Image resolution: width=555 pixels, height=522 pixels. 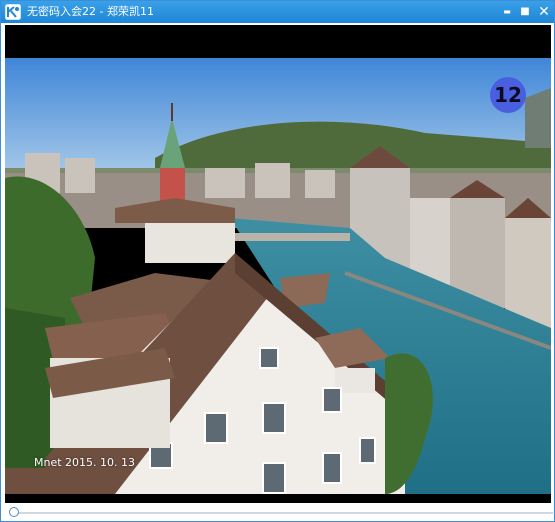 I want to click on title-bar: 无密码入会22 - 郑荣凯11 ▬ ■ ✕, so click(x=277, y=12).